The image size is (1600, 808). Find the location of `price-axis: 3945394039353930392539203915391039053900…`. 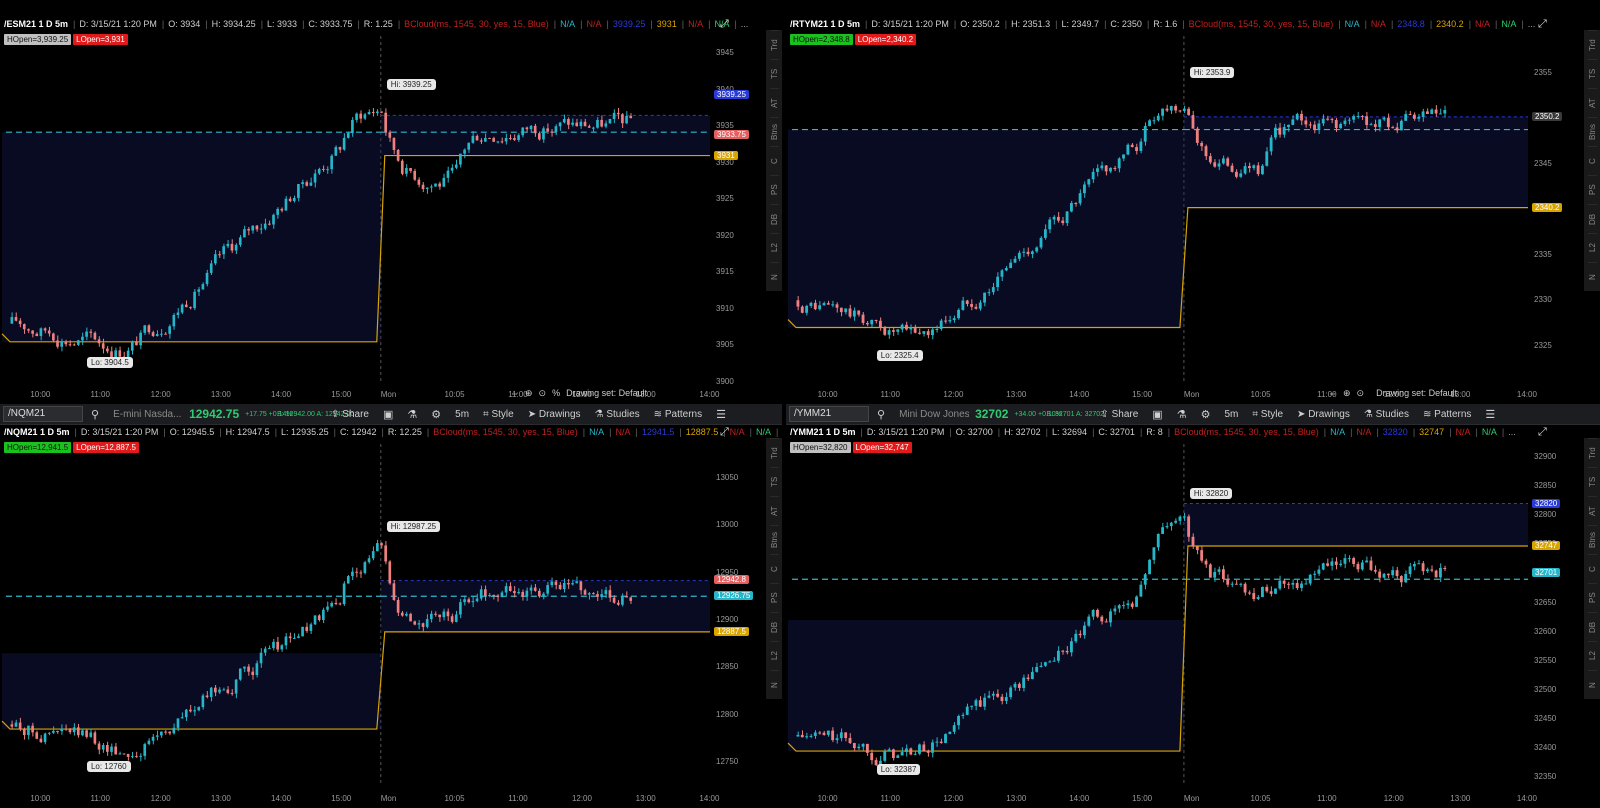

price-axis: 3945394039353930392539203915391039053900… is located at coordinates (740, 210).